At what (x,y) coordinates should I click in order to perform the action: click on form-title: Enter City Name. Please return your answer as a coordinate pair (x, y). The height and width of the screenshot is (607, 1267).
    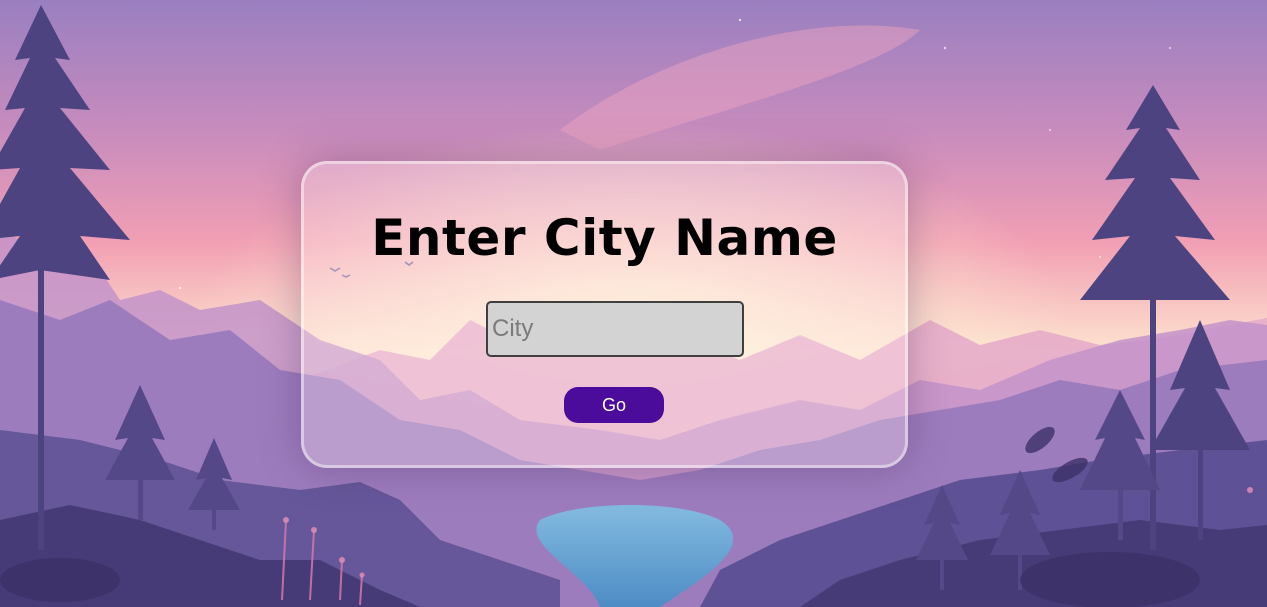
    Looking at the image, I should click on (604, 238).